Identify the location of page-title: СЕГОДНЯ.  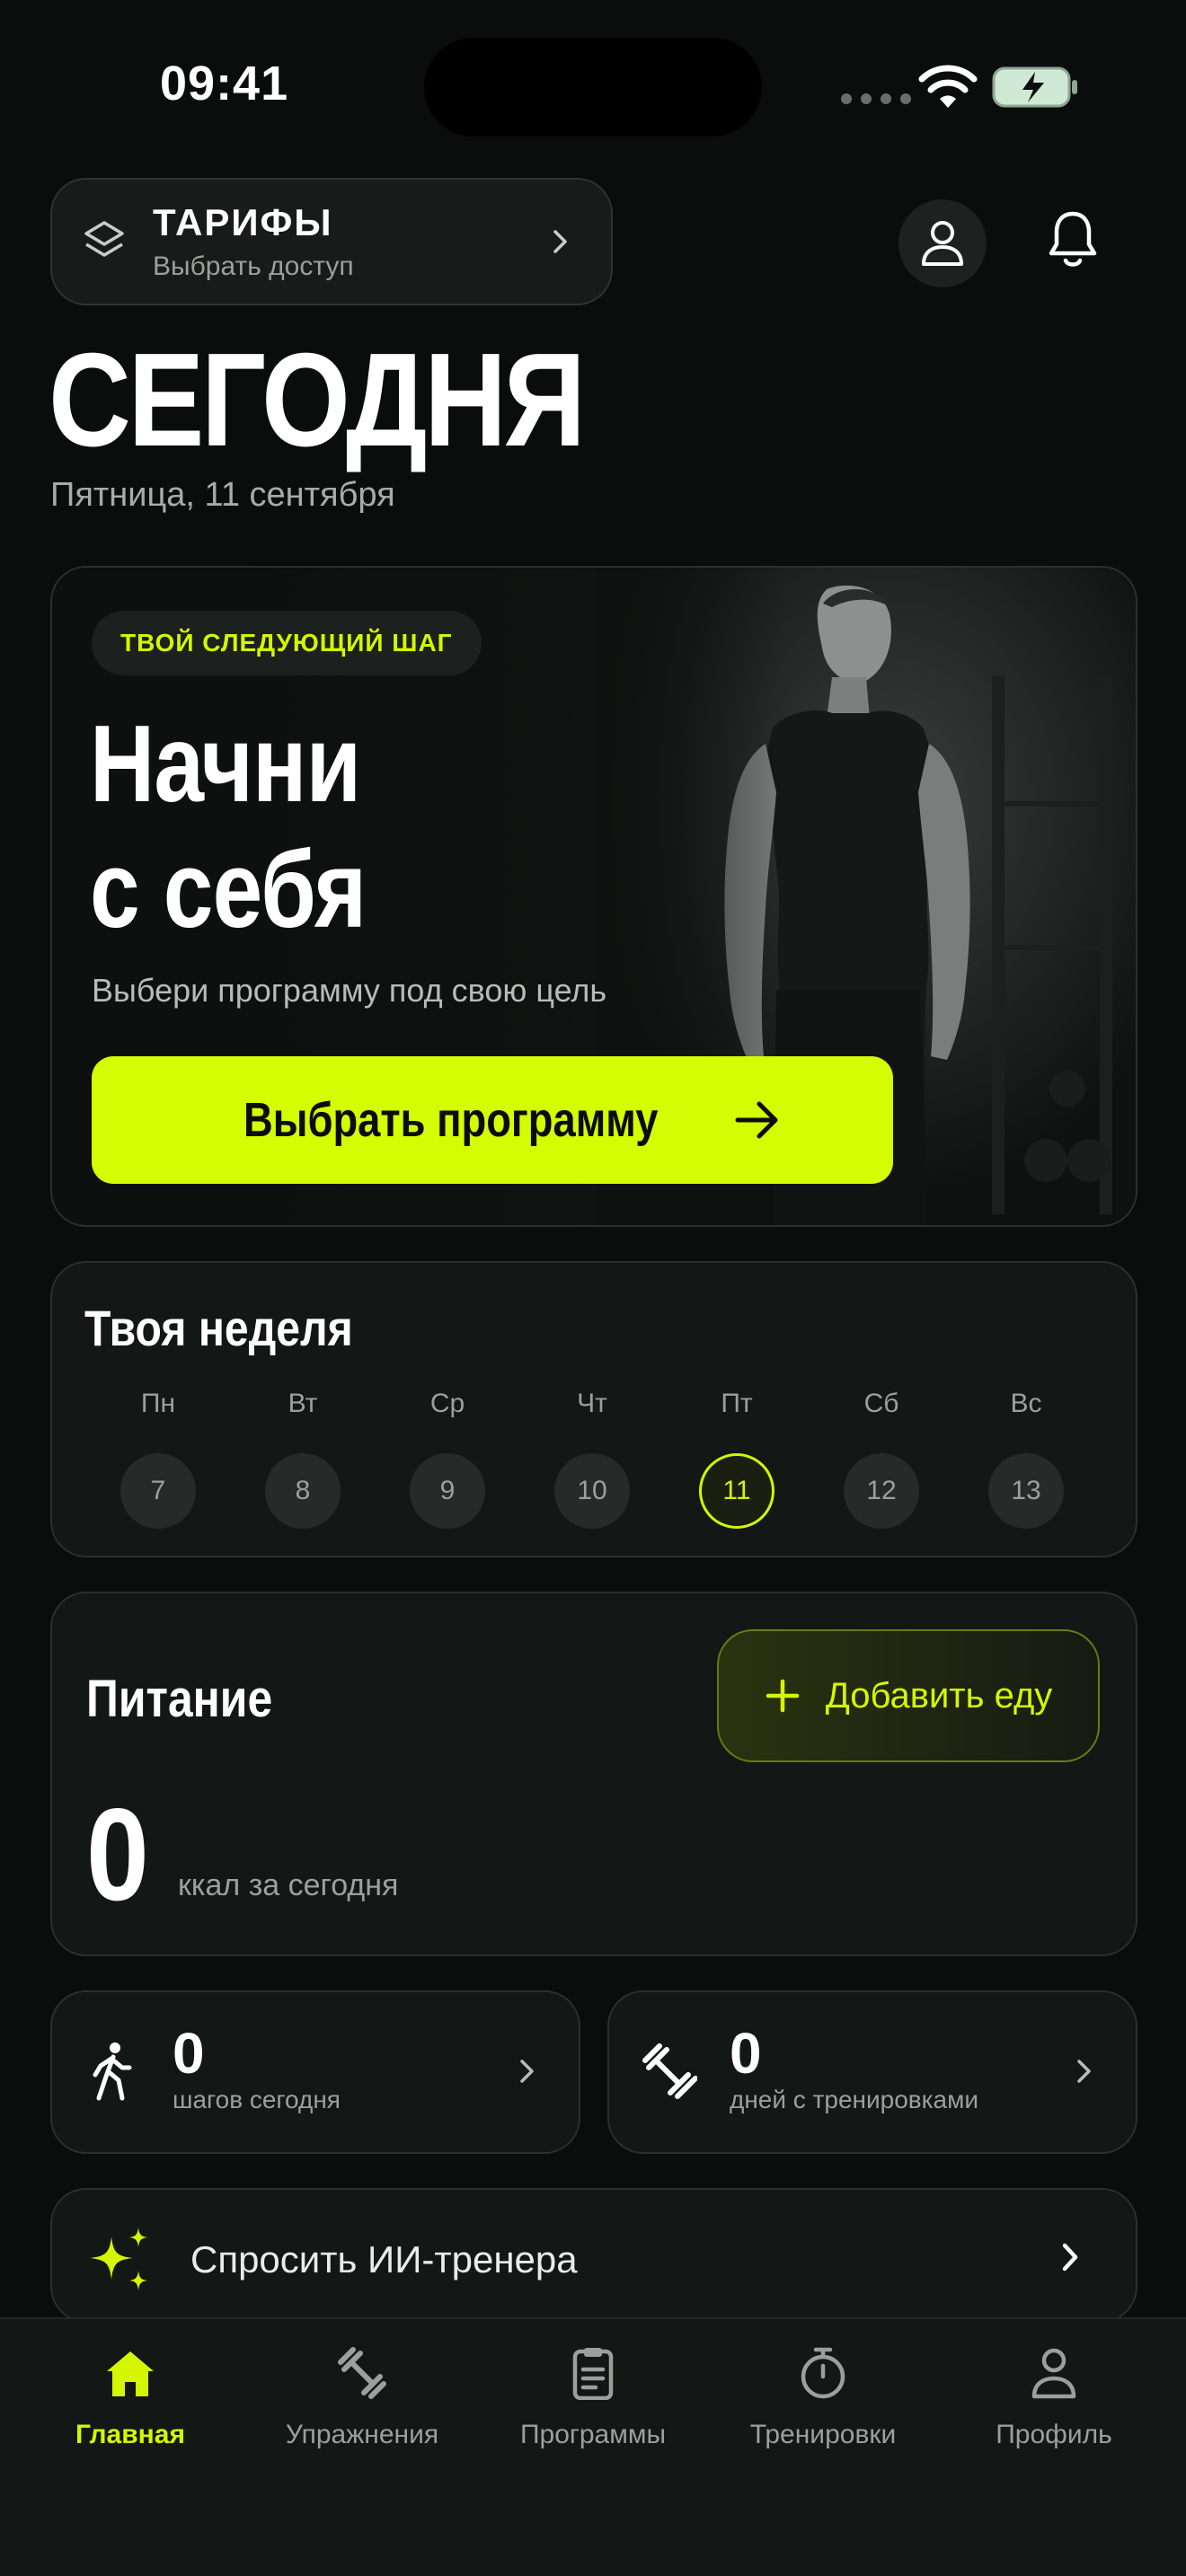
(317, 400).